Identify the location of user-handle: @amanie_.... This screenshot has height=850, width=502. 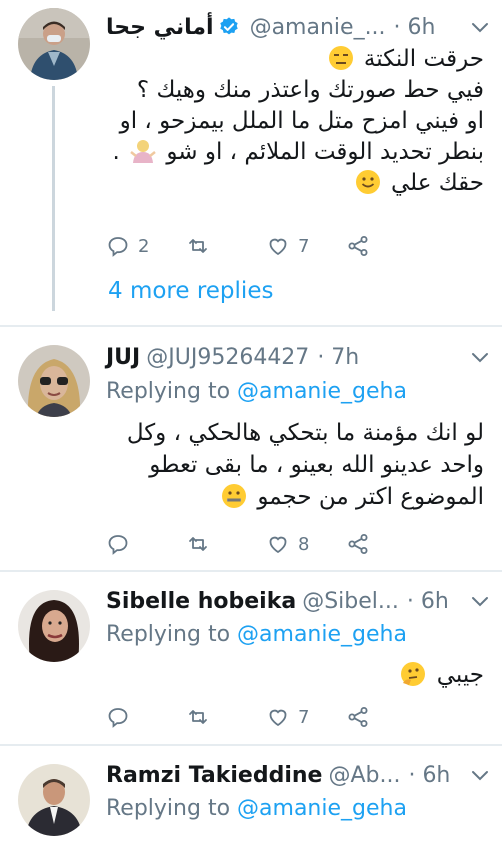
(318, 27).